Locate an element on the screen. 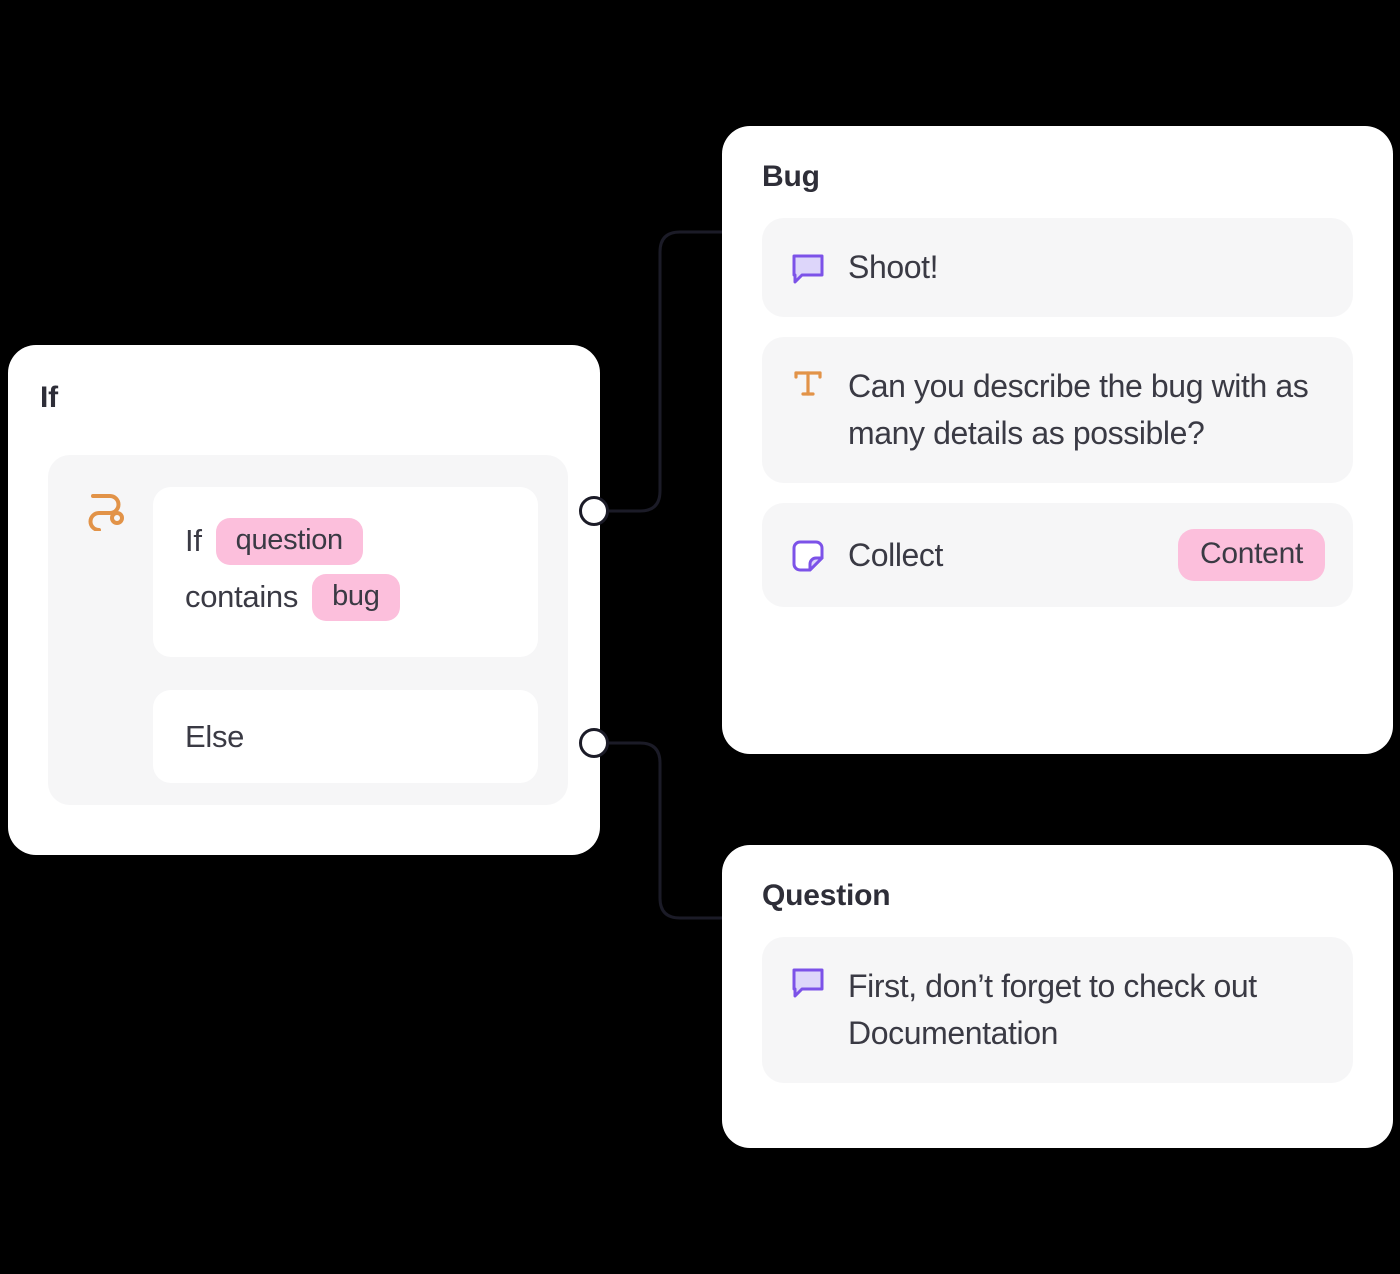  condition-variable-pill: question is located at coordinates (289, 541).